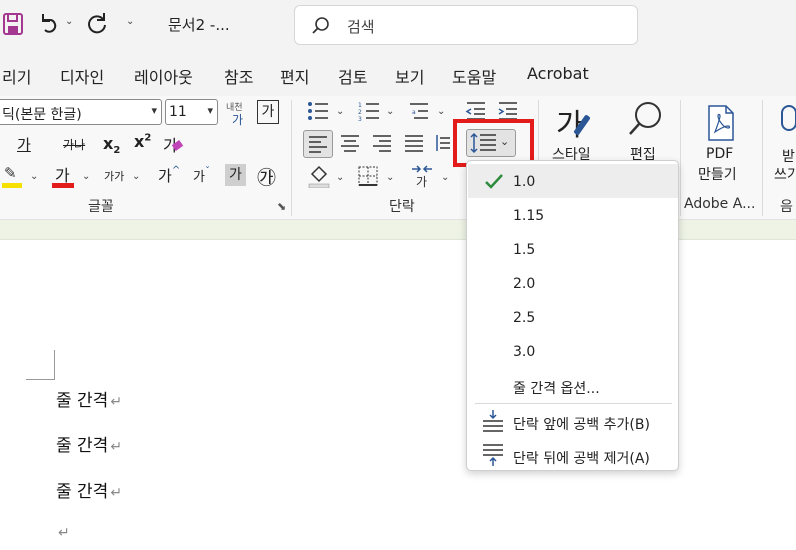 The image size is (796, 550). I want to click on highlight-dropdown-icon: ⌄, so click(34, 176).